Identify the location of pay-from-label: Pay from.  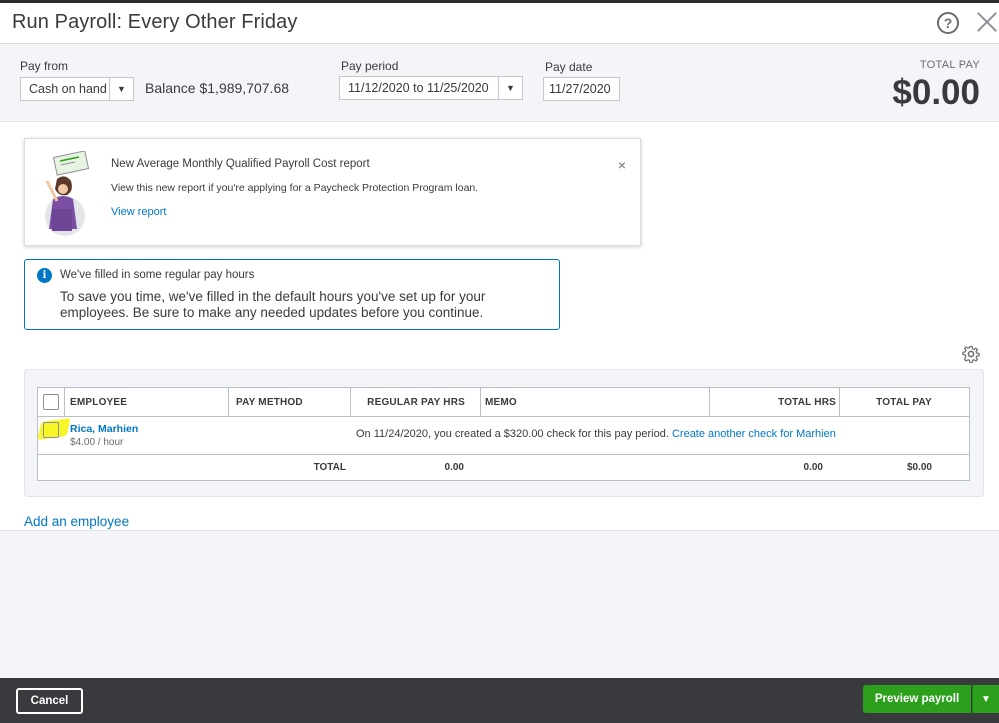
(44, 66).